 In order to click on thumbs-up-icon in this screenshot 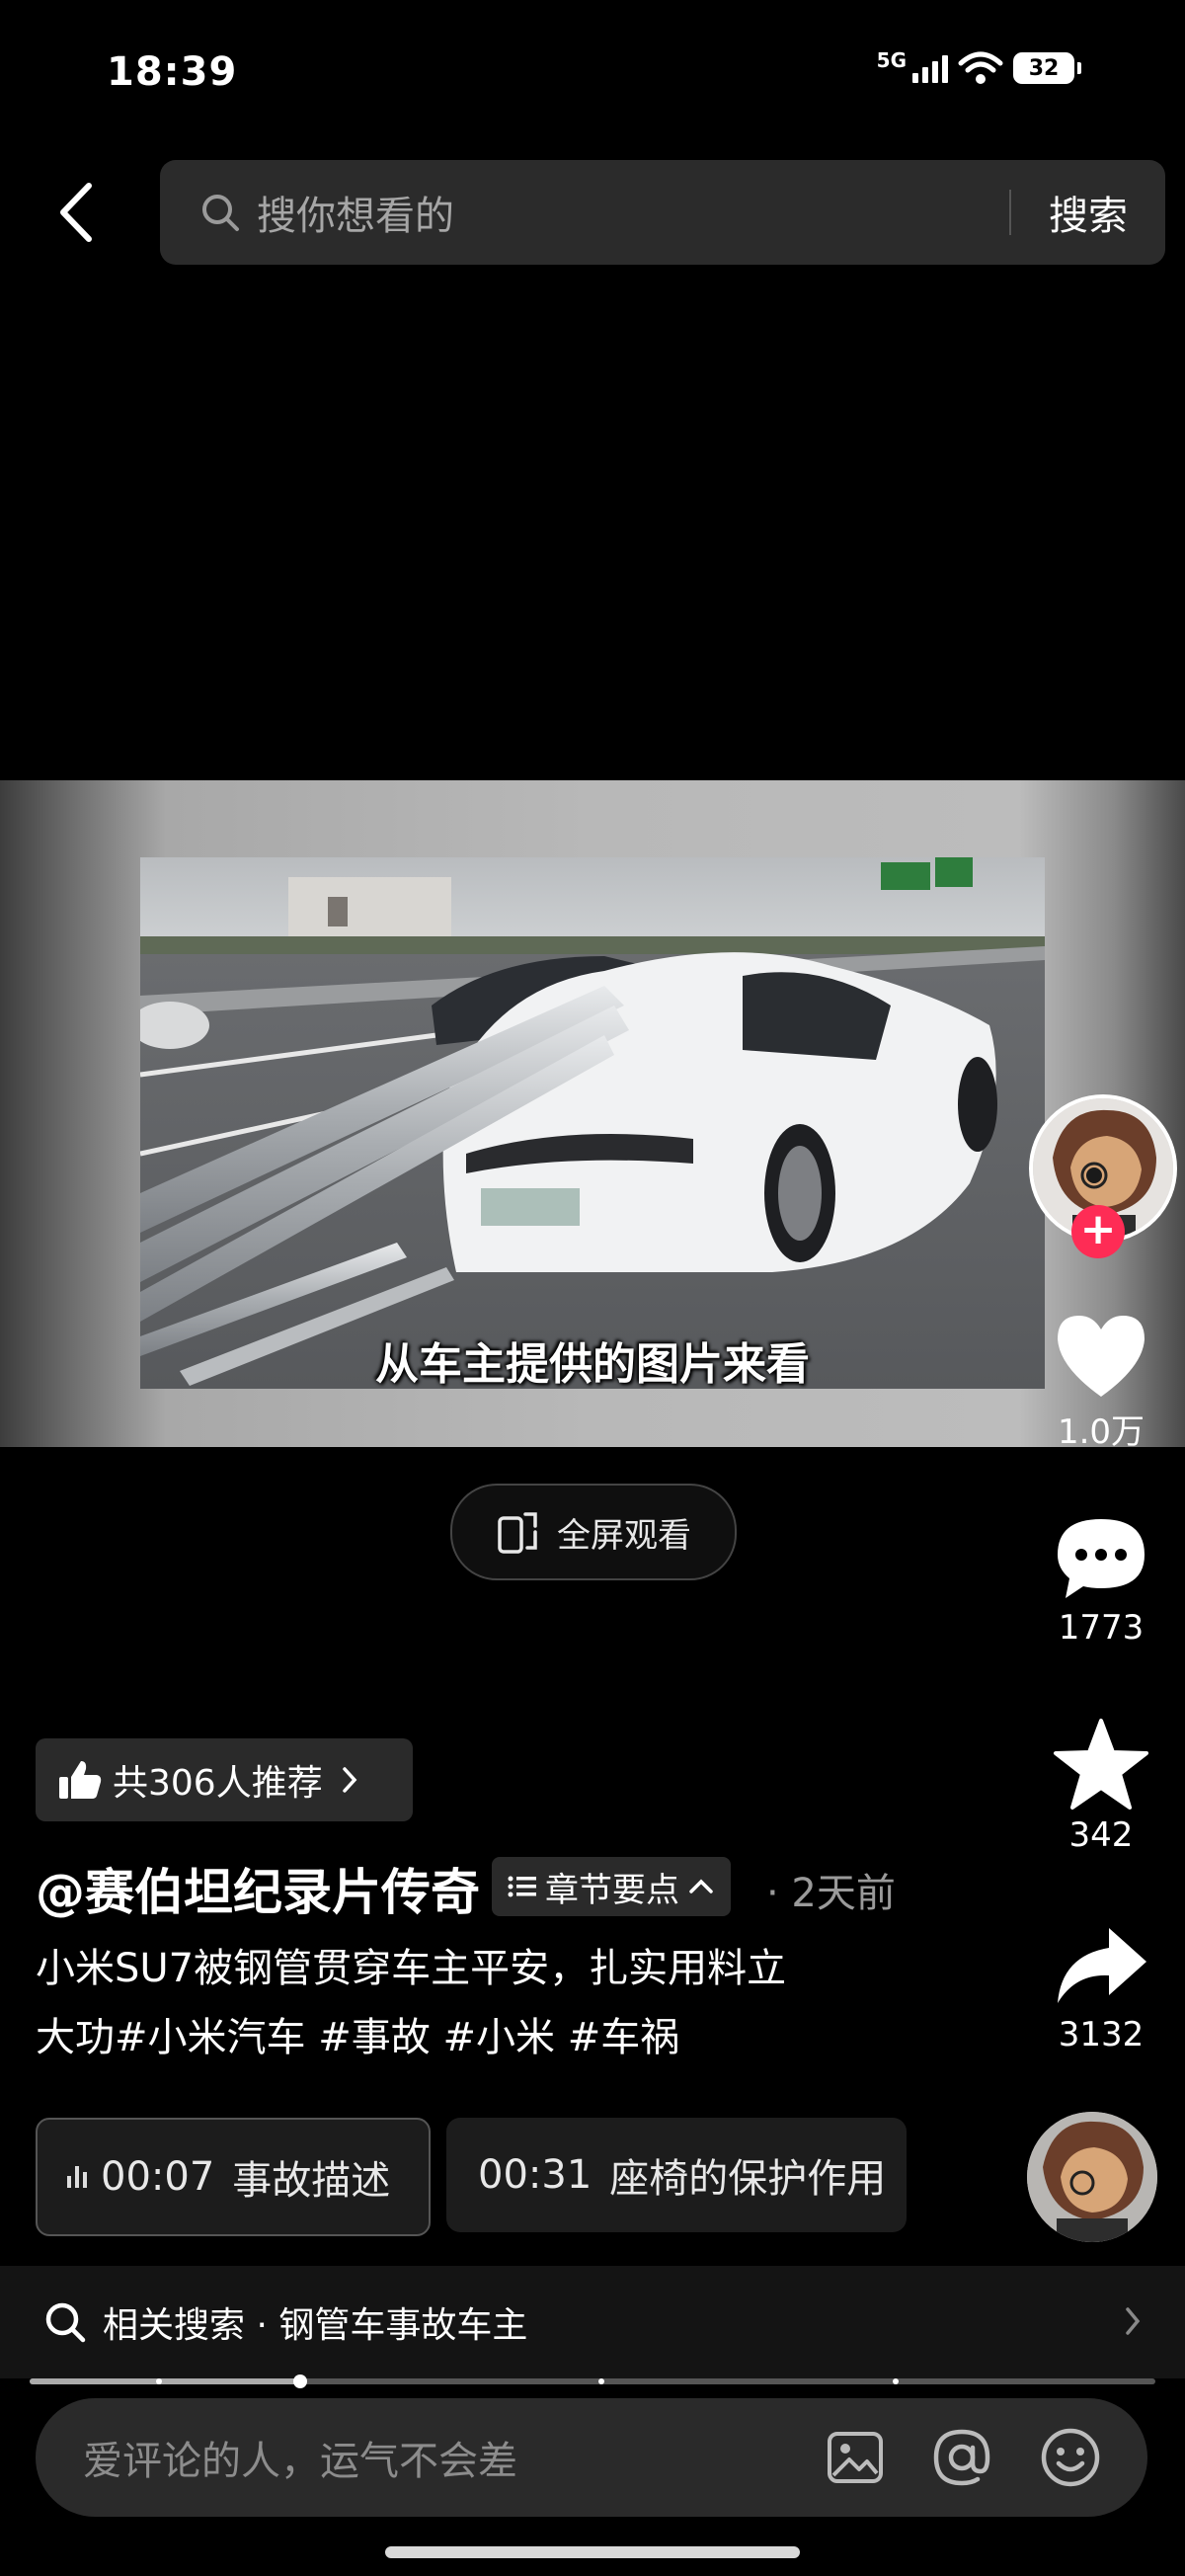, I will do `click(81, 1780)`.